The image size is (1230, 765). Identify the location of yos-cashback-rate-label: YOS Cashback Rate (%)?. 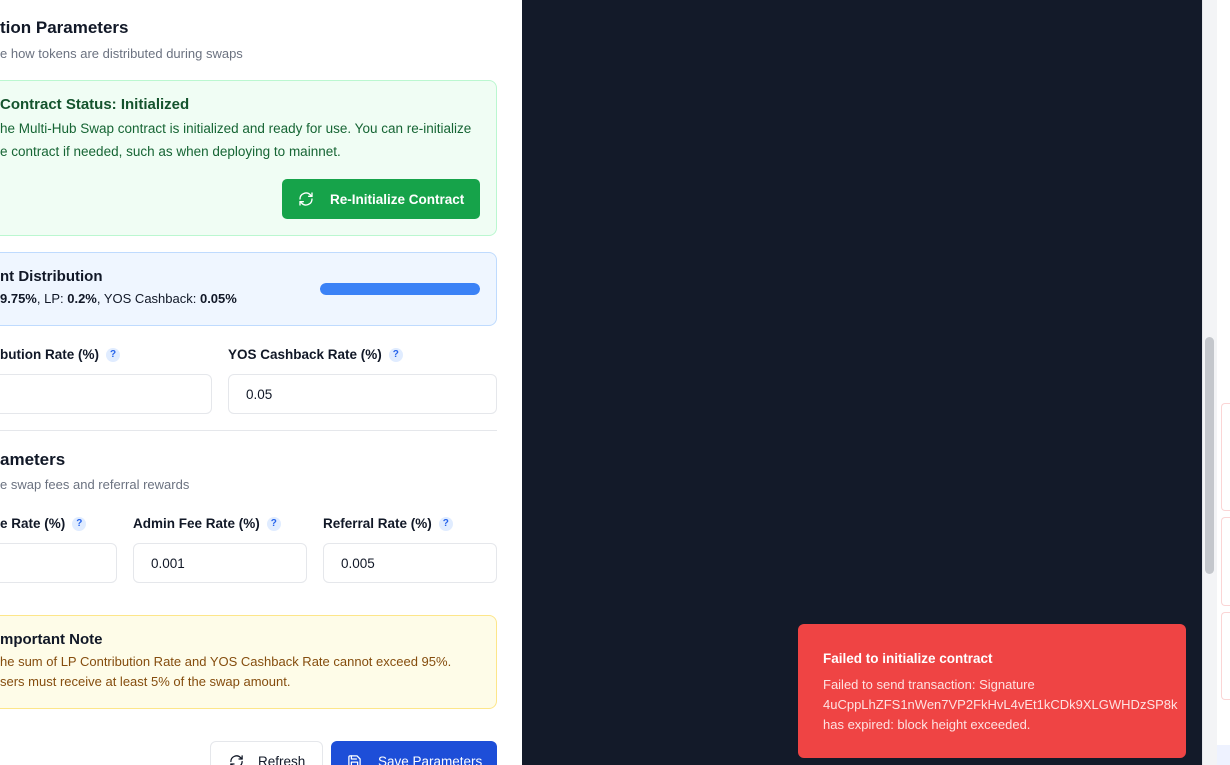
(315, 354).